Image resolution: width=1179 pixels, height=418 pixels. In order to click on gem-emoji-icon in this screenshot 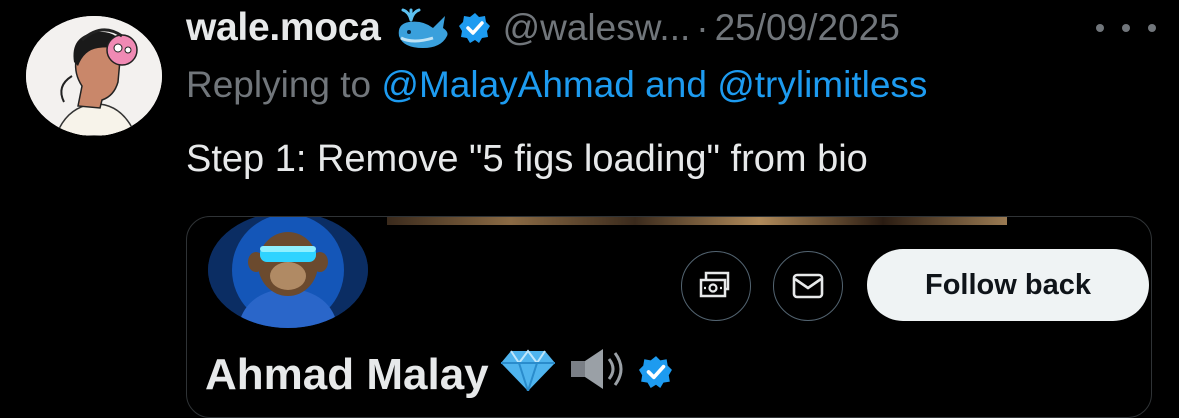, I will do `click(528, 374)`.